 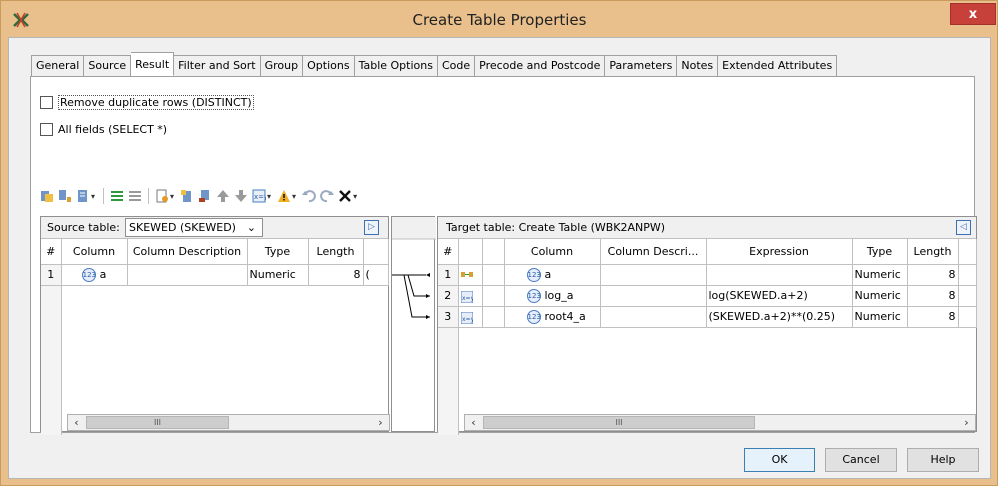 I want to click on cancel-button: Cancel, so click(x=861, y=460).